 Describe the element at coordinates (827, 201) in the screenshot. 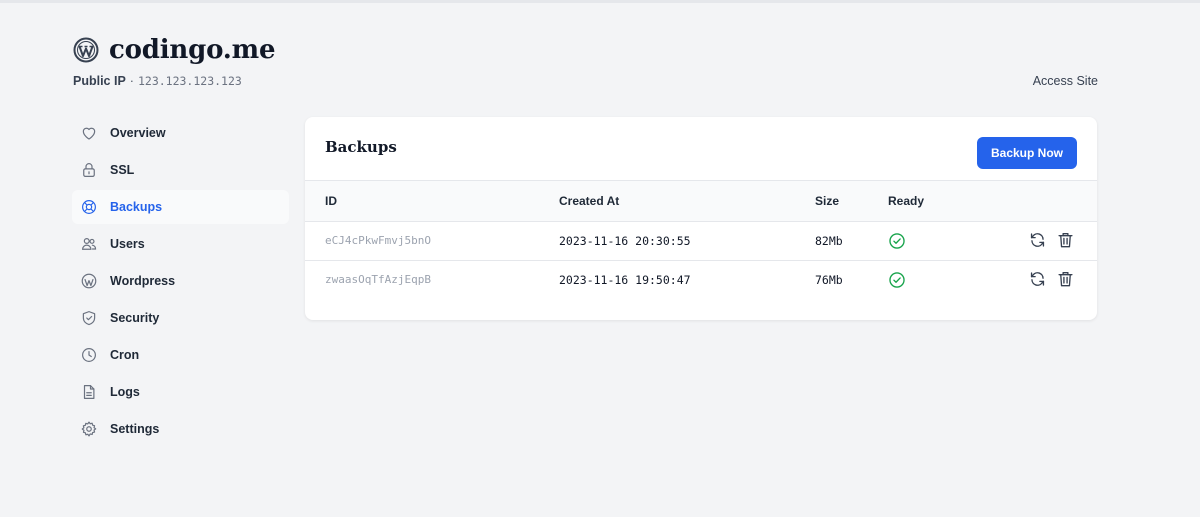

I see `column-header-size: Size` at that location.